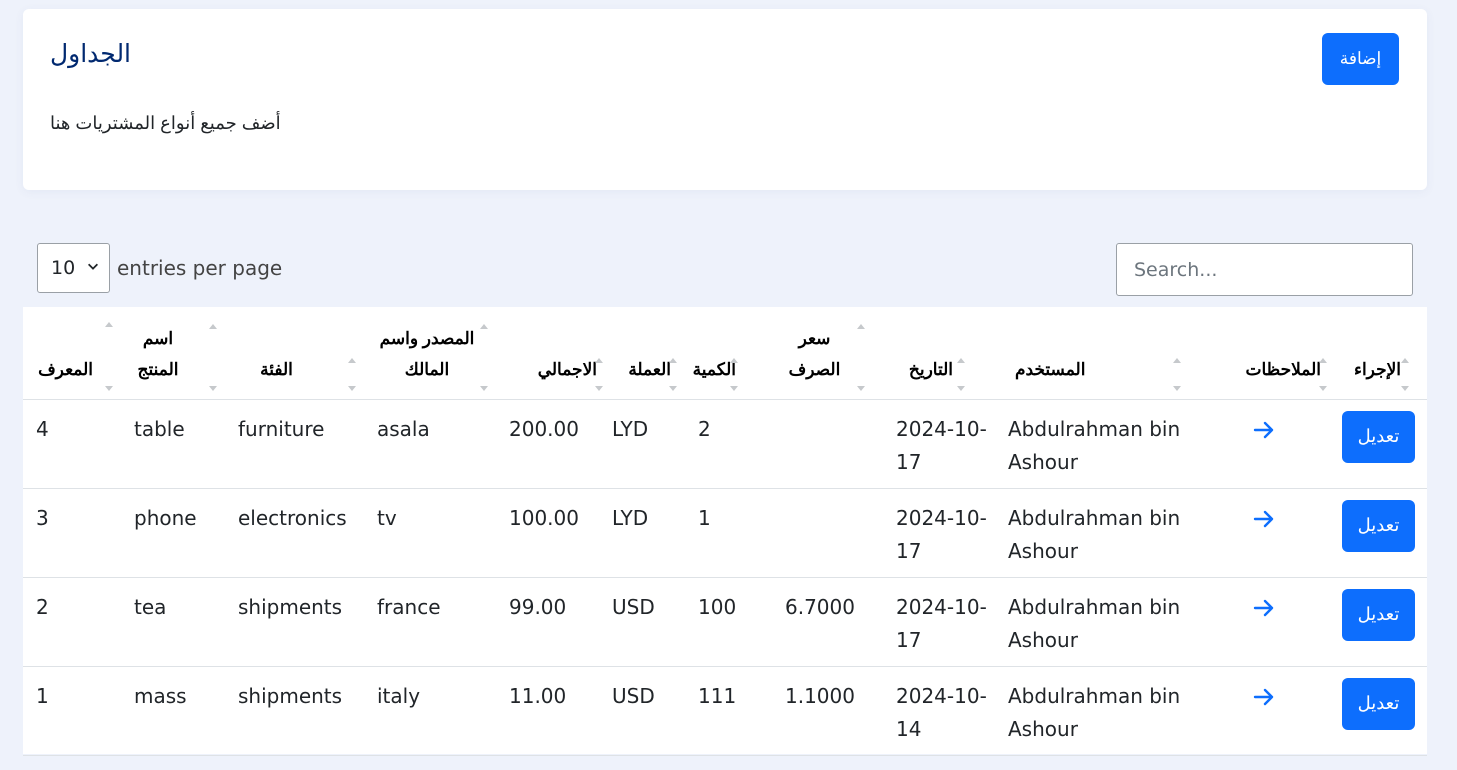 The image size is (1457, 770). Describe the element at coordinates (165, 123) in the screenshot. I see `page-subtitle: أضف جميع أنواع المشتريات هنا` at that location.